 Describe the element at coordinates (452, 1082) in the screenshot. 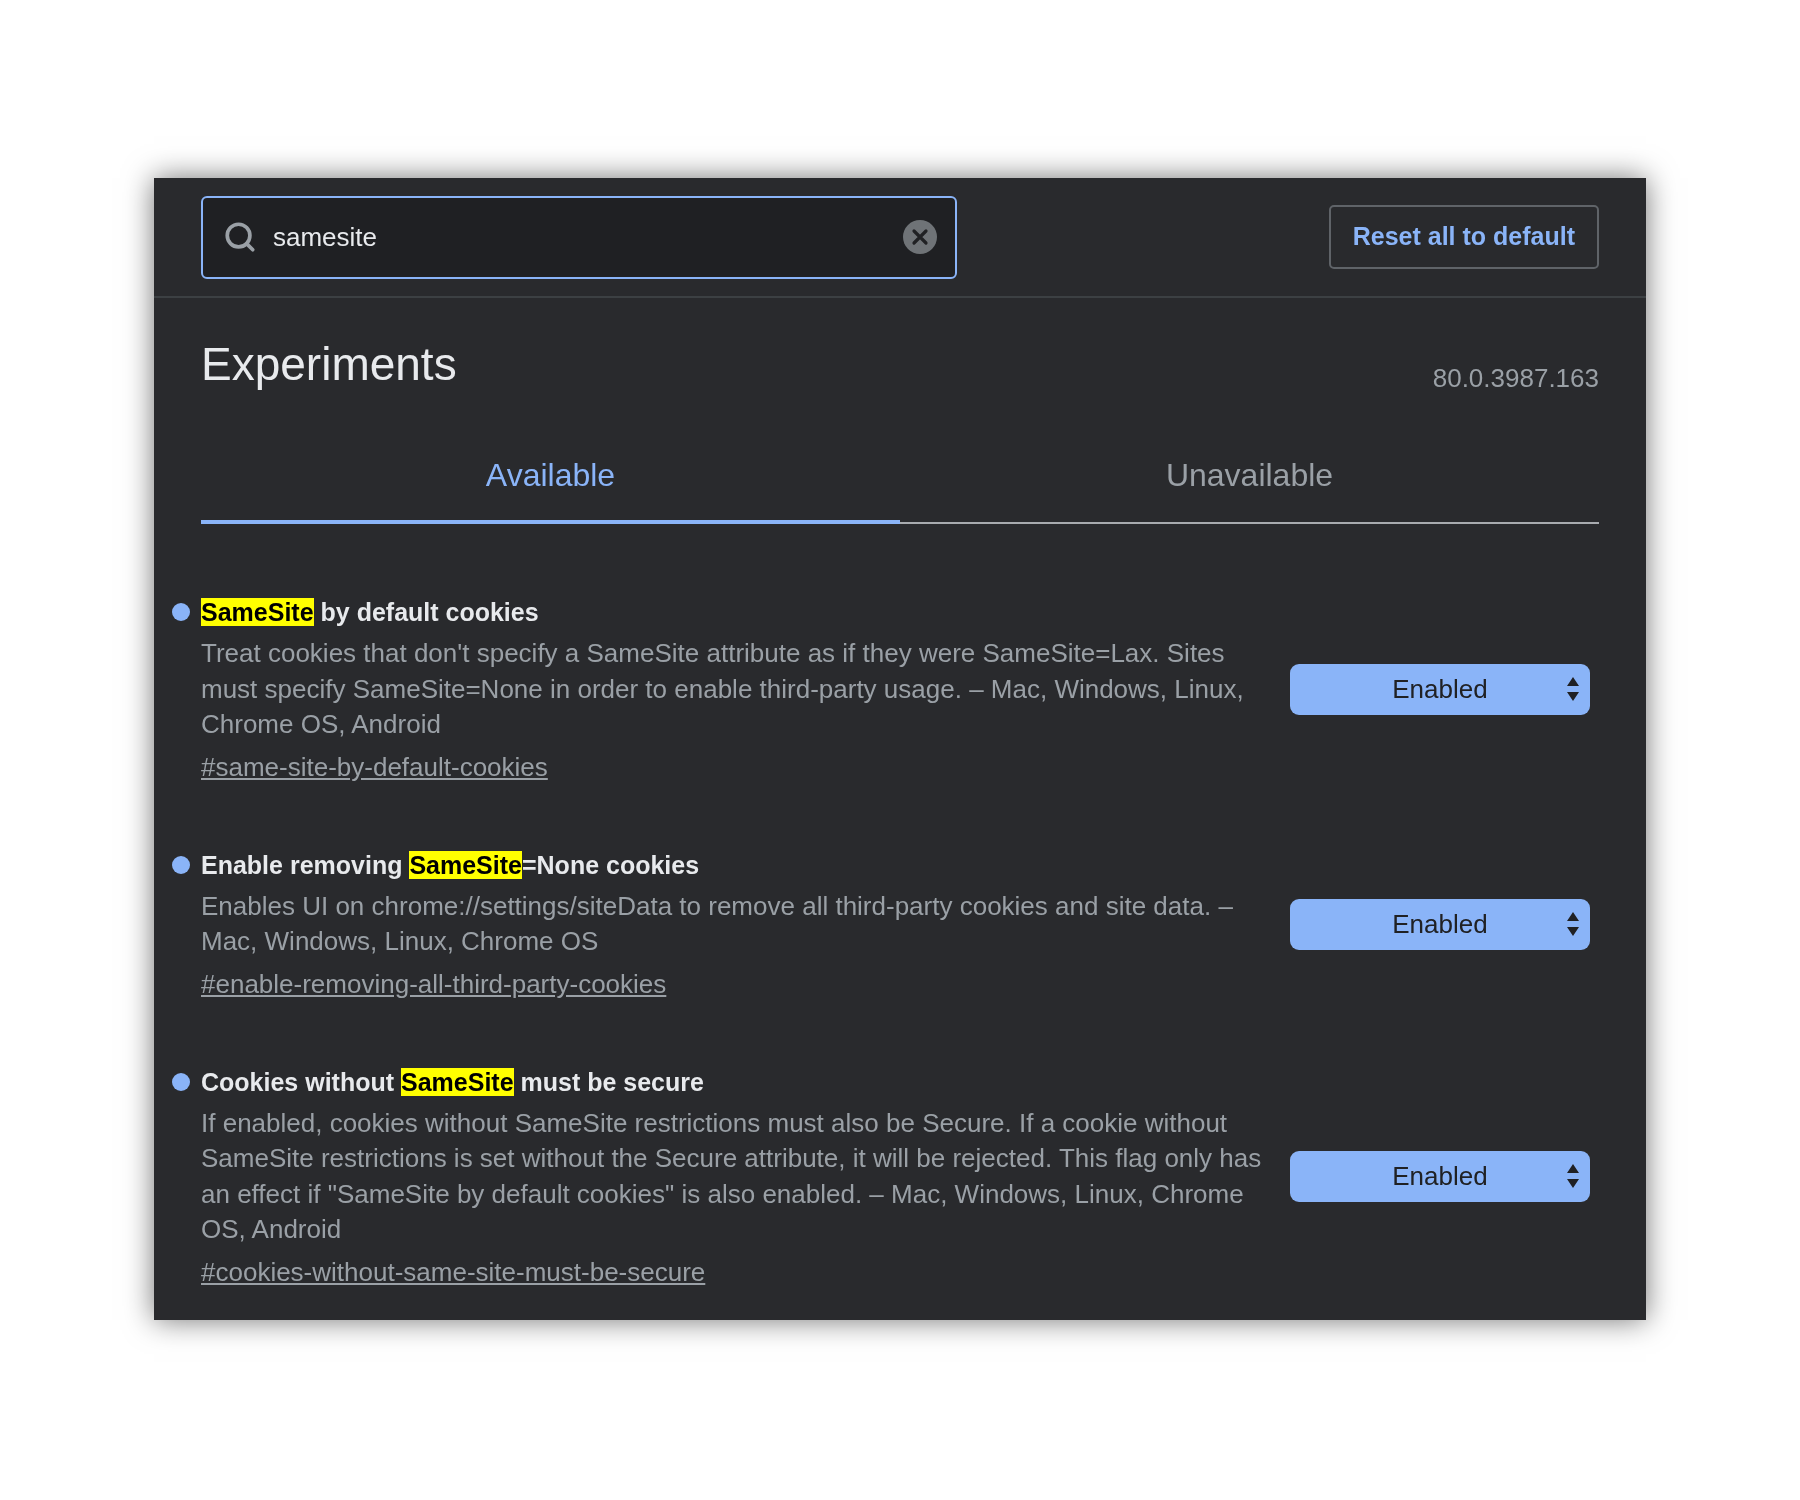

I see `experiment-title: Cookies without SameSite must be secure` at that location.